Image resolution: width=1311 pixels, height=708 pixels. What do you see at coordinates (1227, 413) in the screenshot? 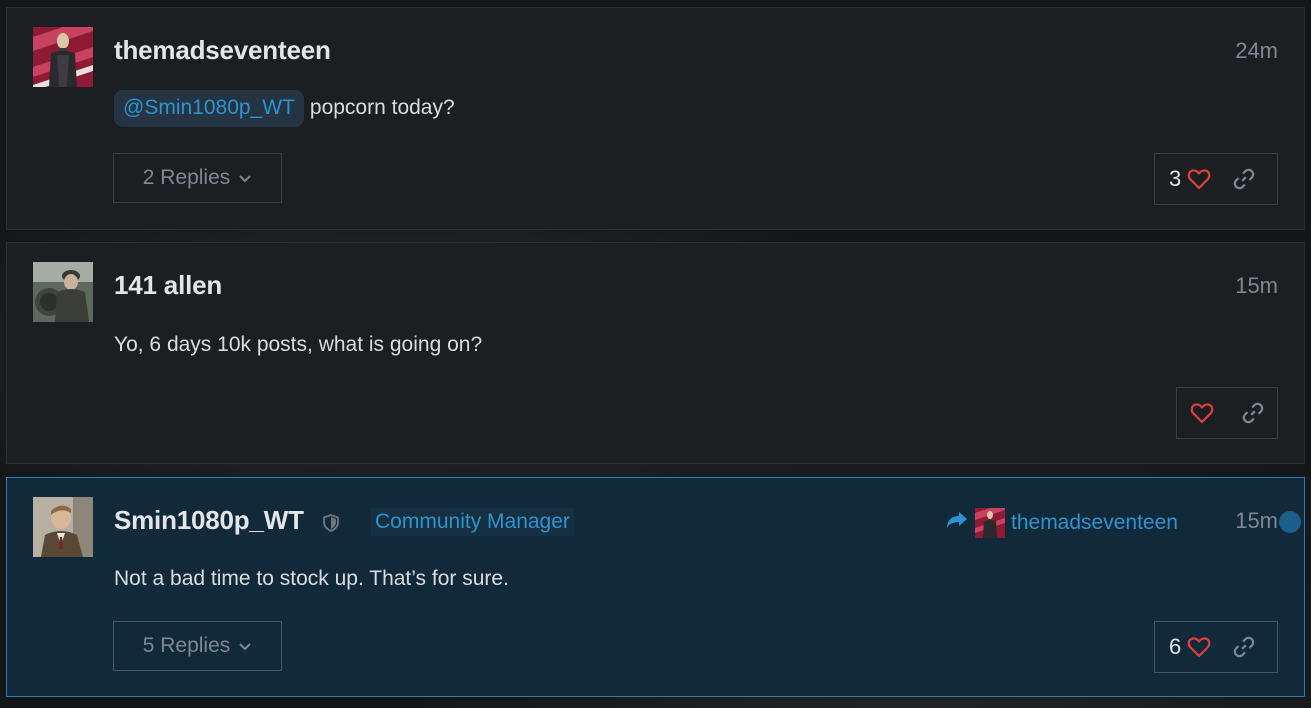
I see `post-actions` at bounding box center [1227, 413].